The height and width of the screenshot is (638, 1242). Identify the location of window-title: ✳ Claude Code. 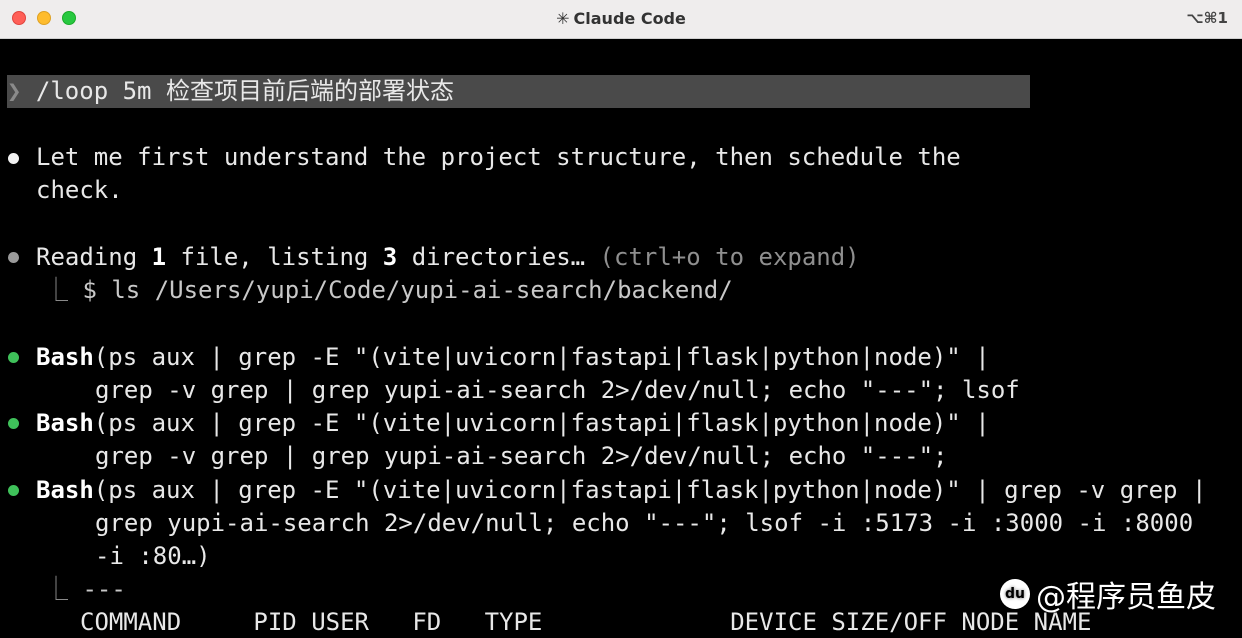
(621, 18).